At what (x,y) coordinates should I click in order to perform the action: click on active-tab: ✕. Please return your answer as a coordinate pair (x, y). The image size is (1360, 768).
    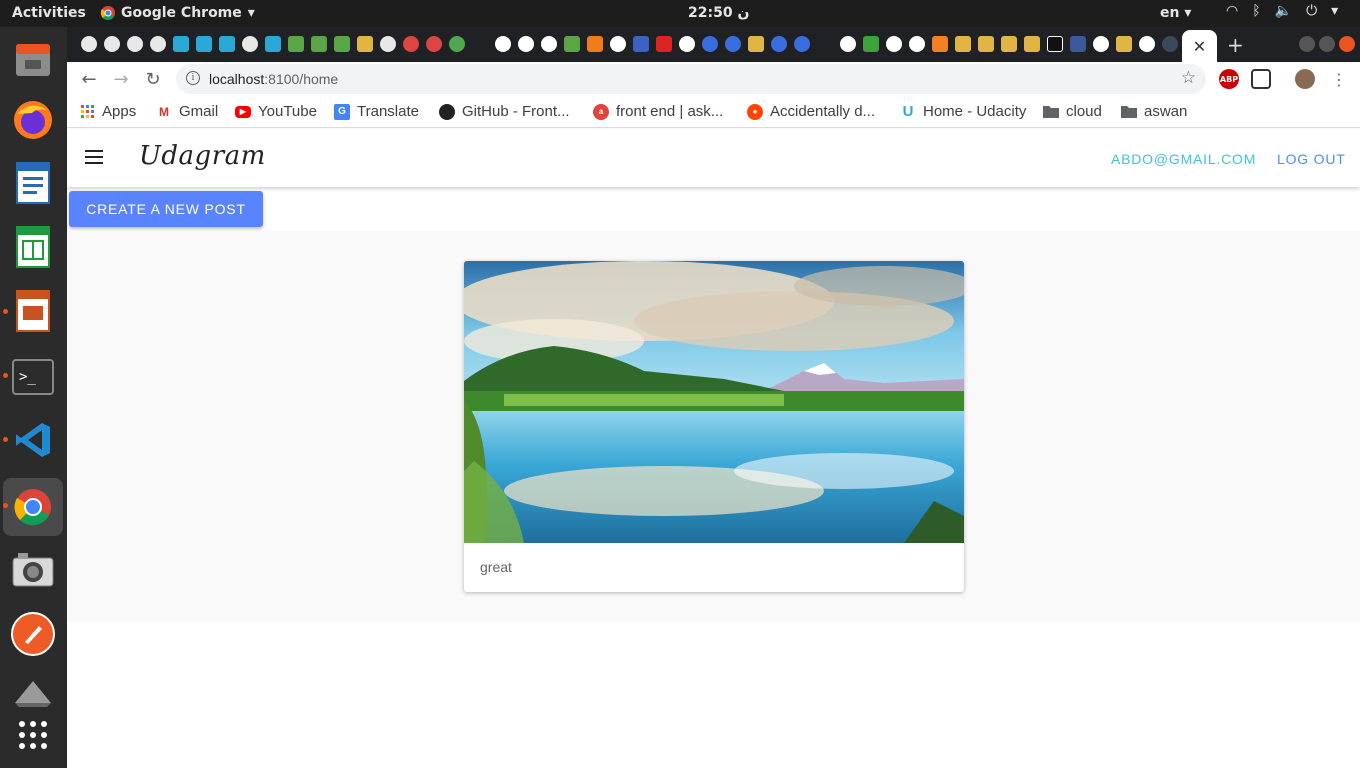
    Looking at the image, I should click on (1199, 46).